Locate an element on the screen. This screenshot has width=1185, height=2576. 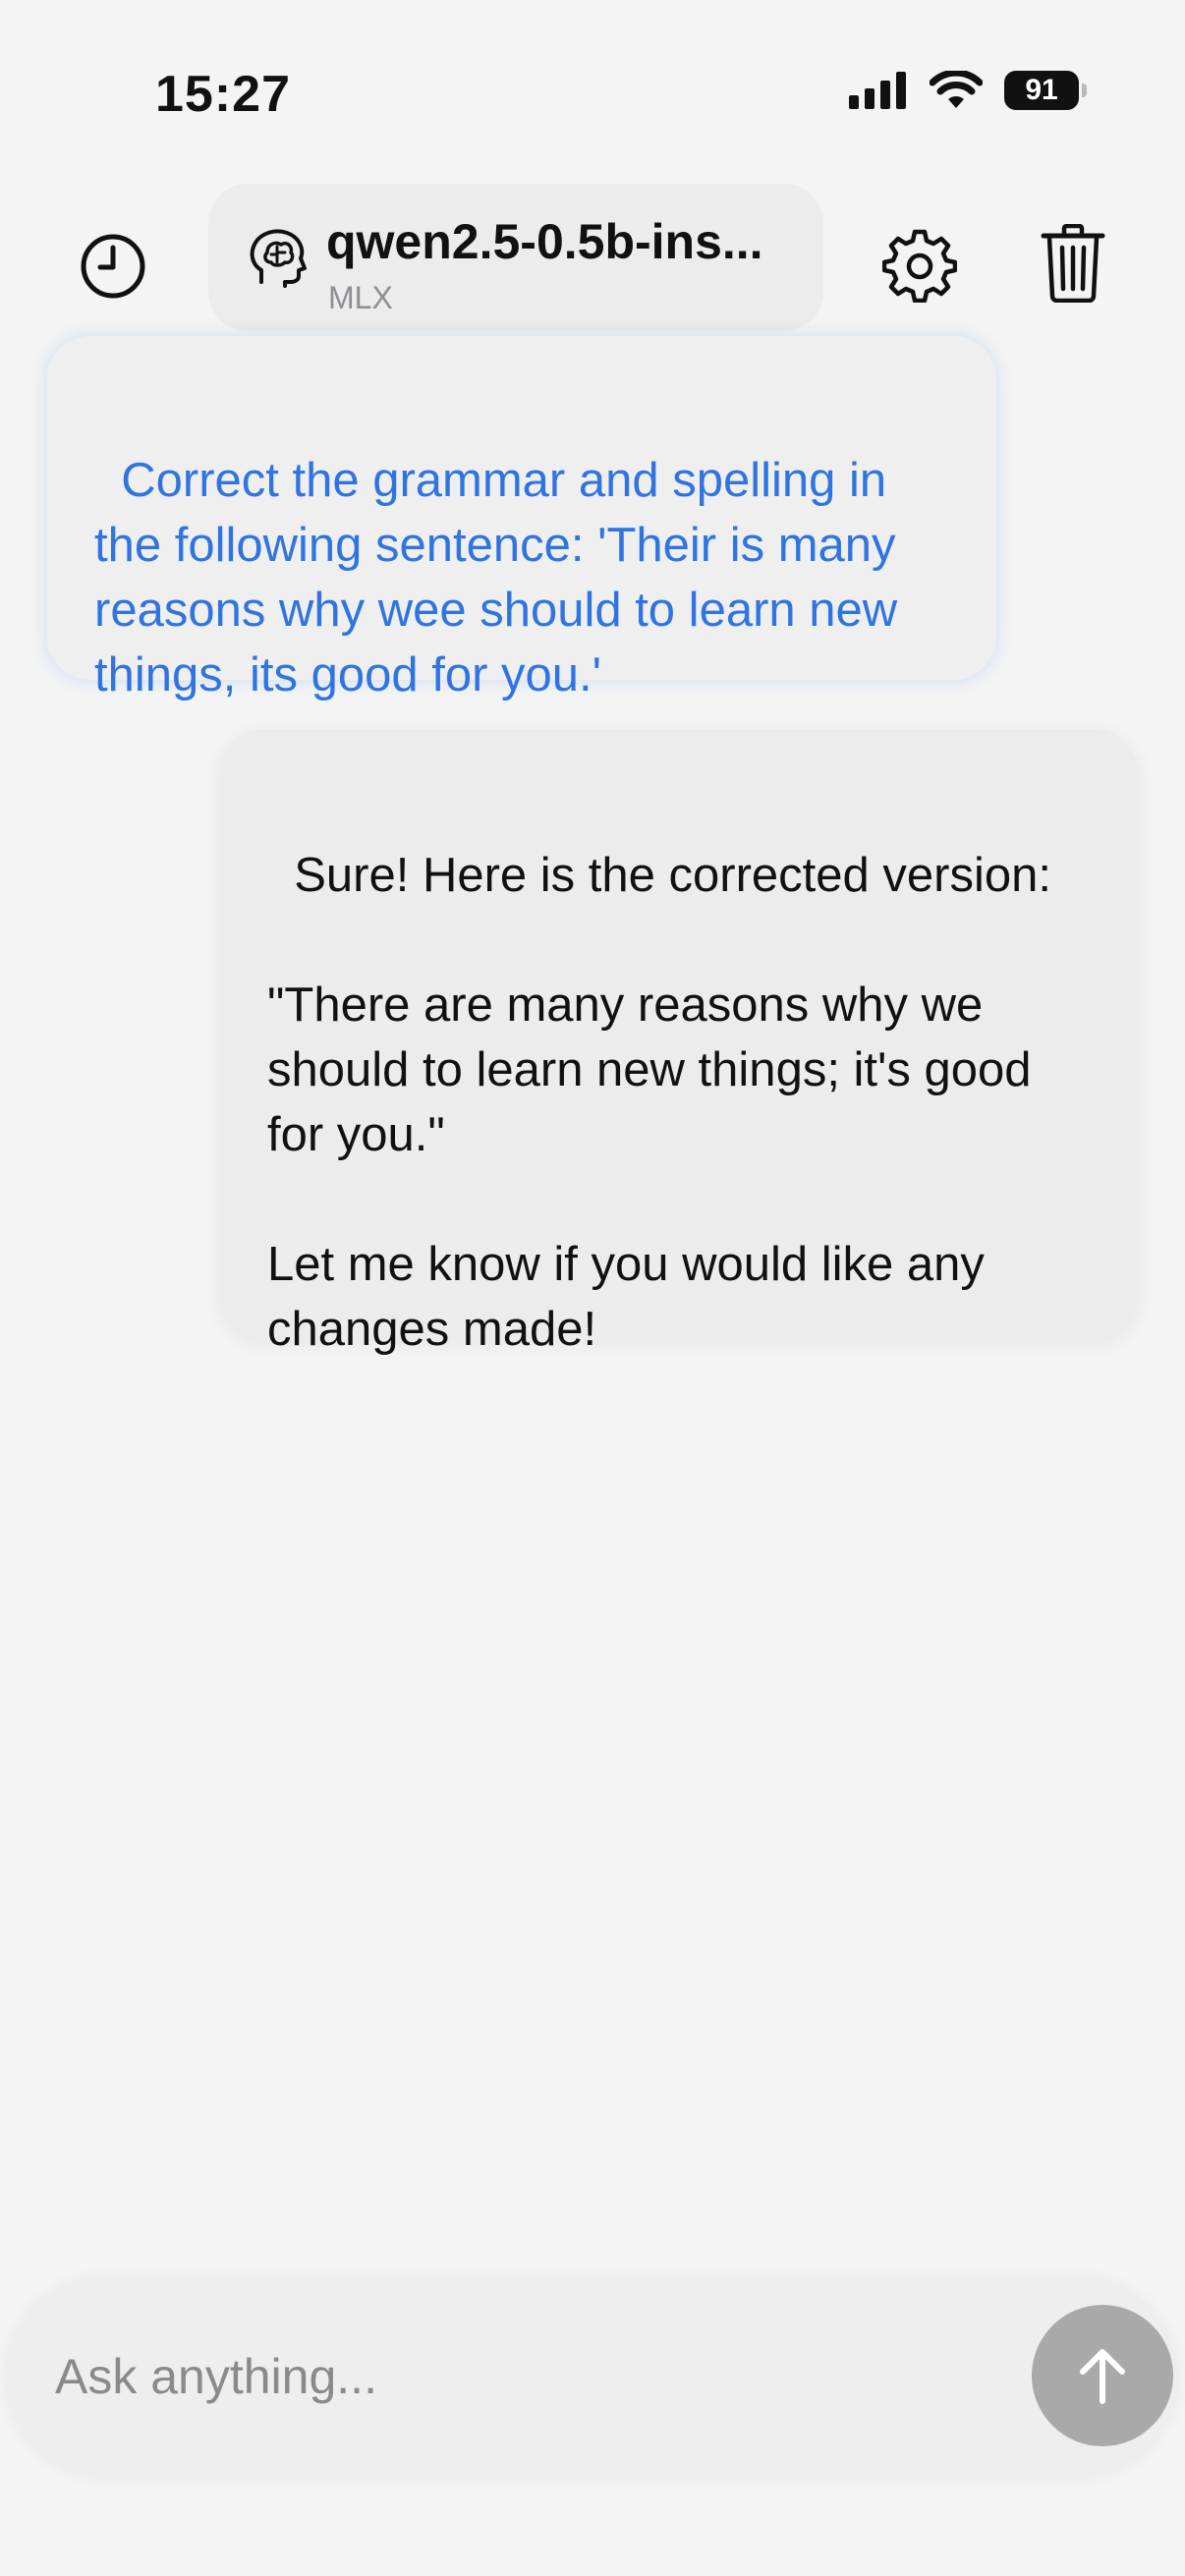
battery-level: 91 is located at coordinates (1041, 90).